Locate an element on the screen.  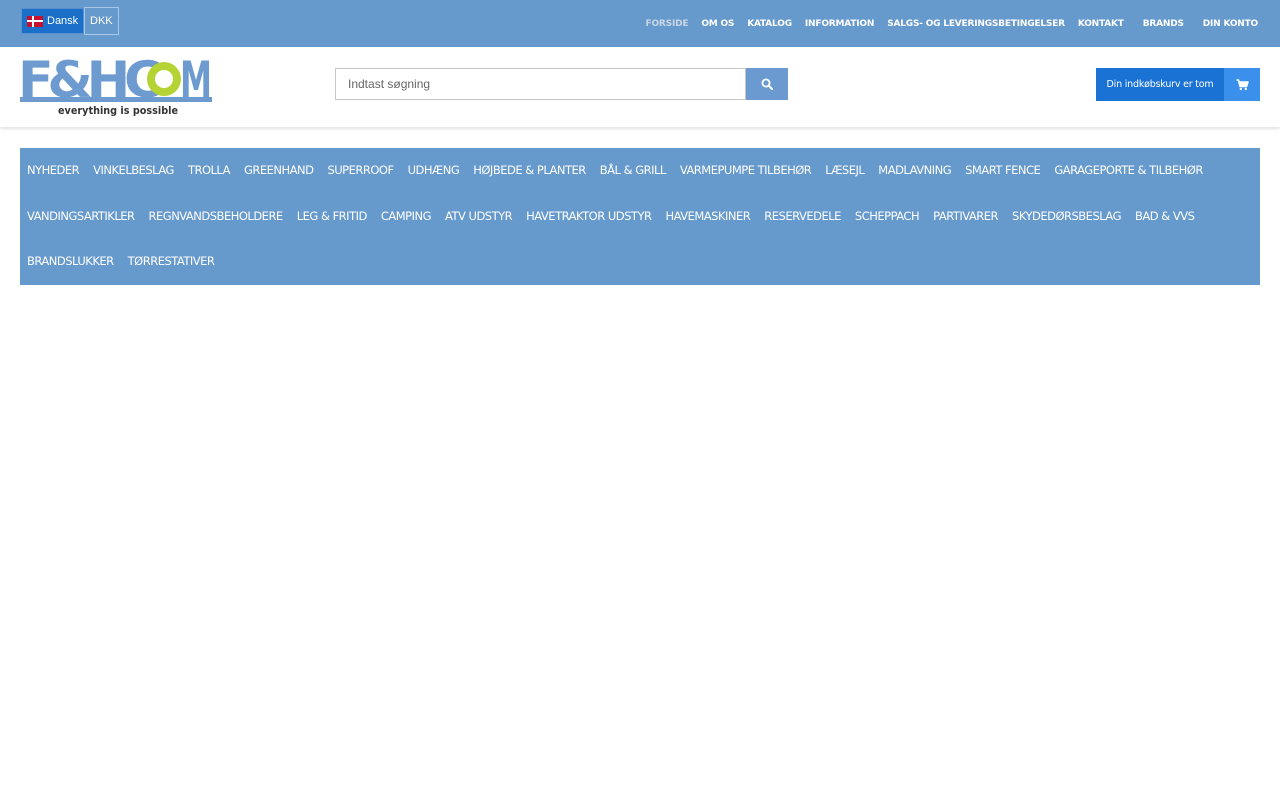
category-link: ATV UDSTYR is located at coordinates (478, 217).